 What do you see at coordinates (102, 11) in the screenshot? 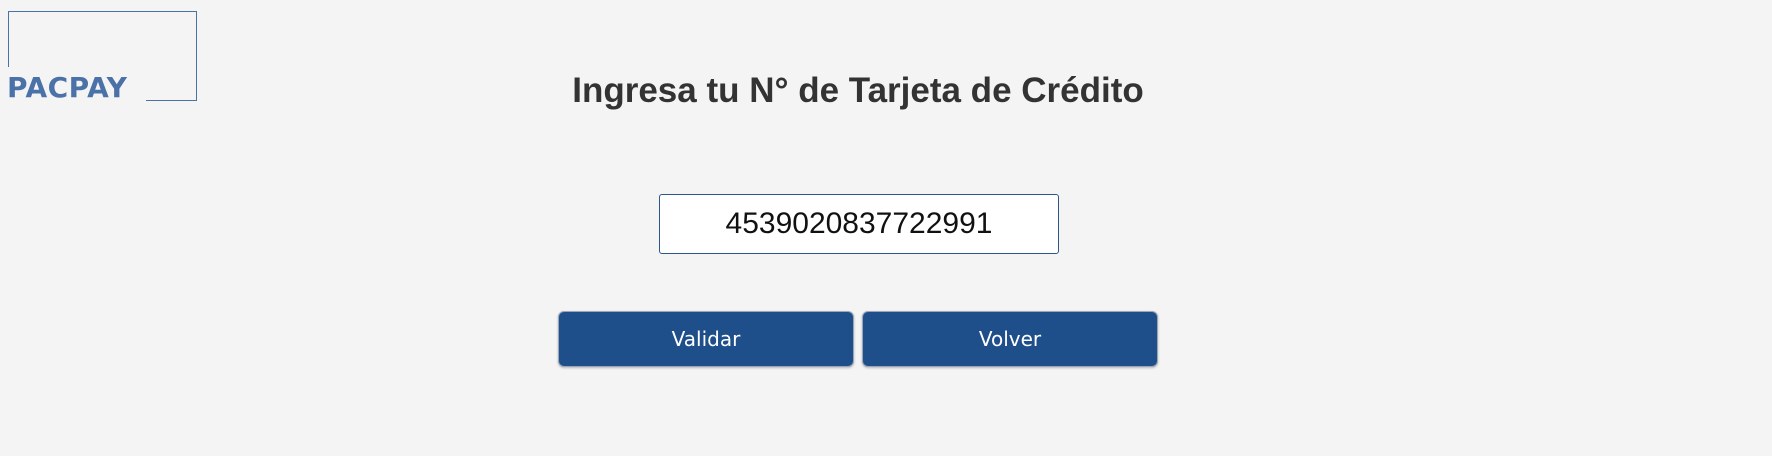
I see `logo-frame-top` at bounding box center [102, 11].